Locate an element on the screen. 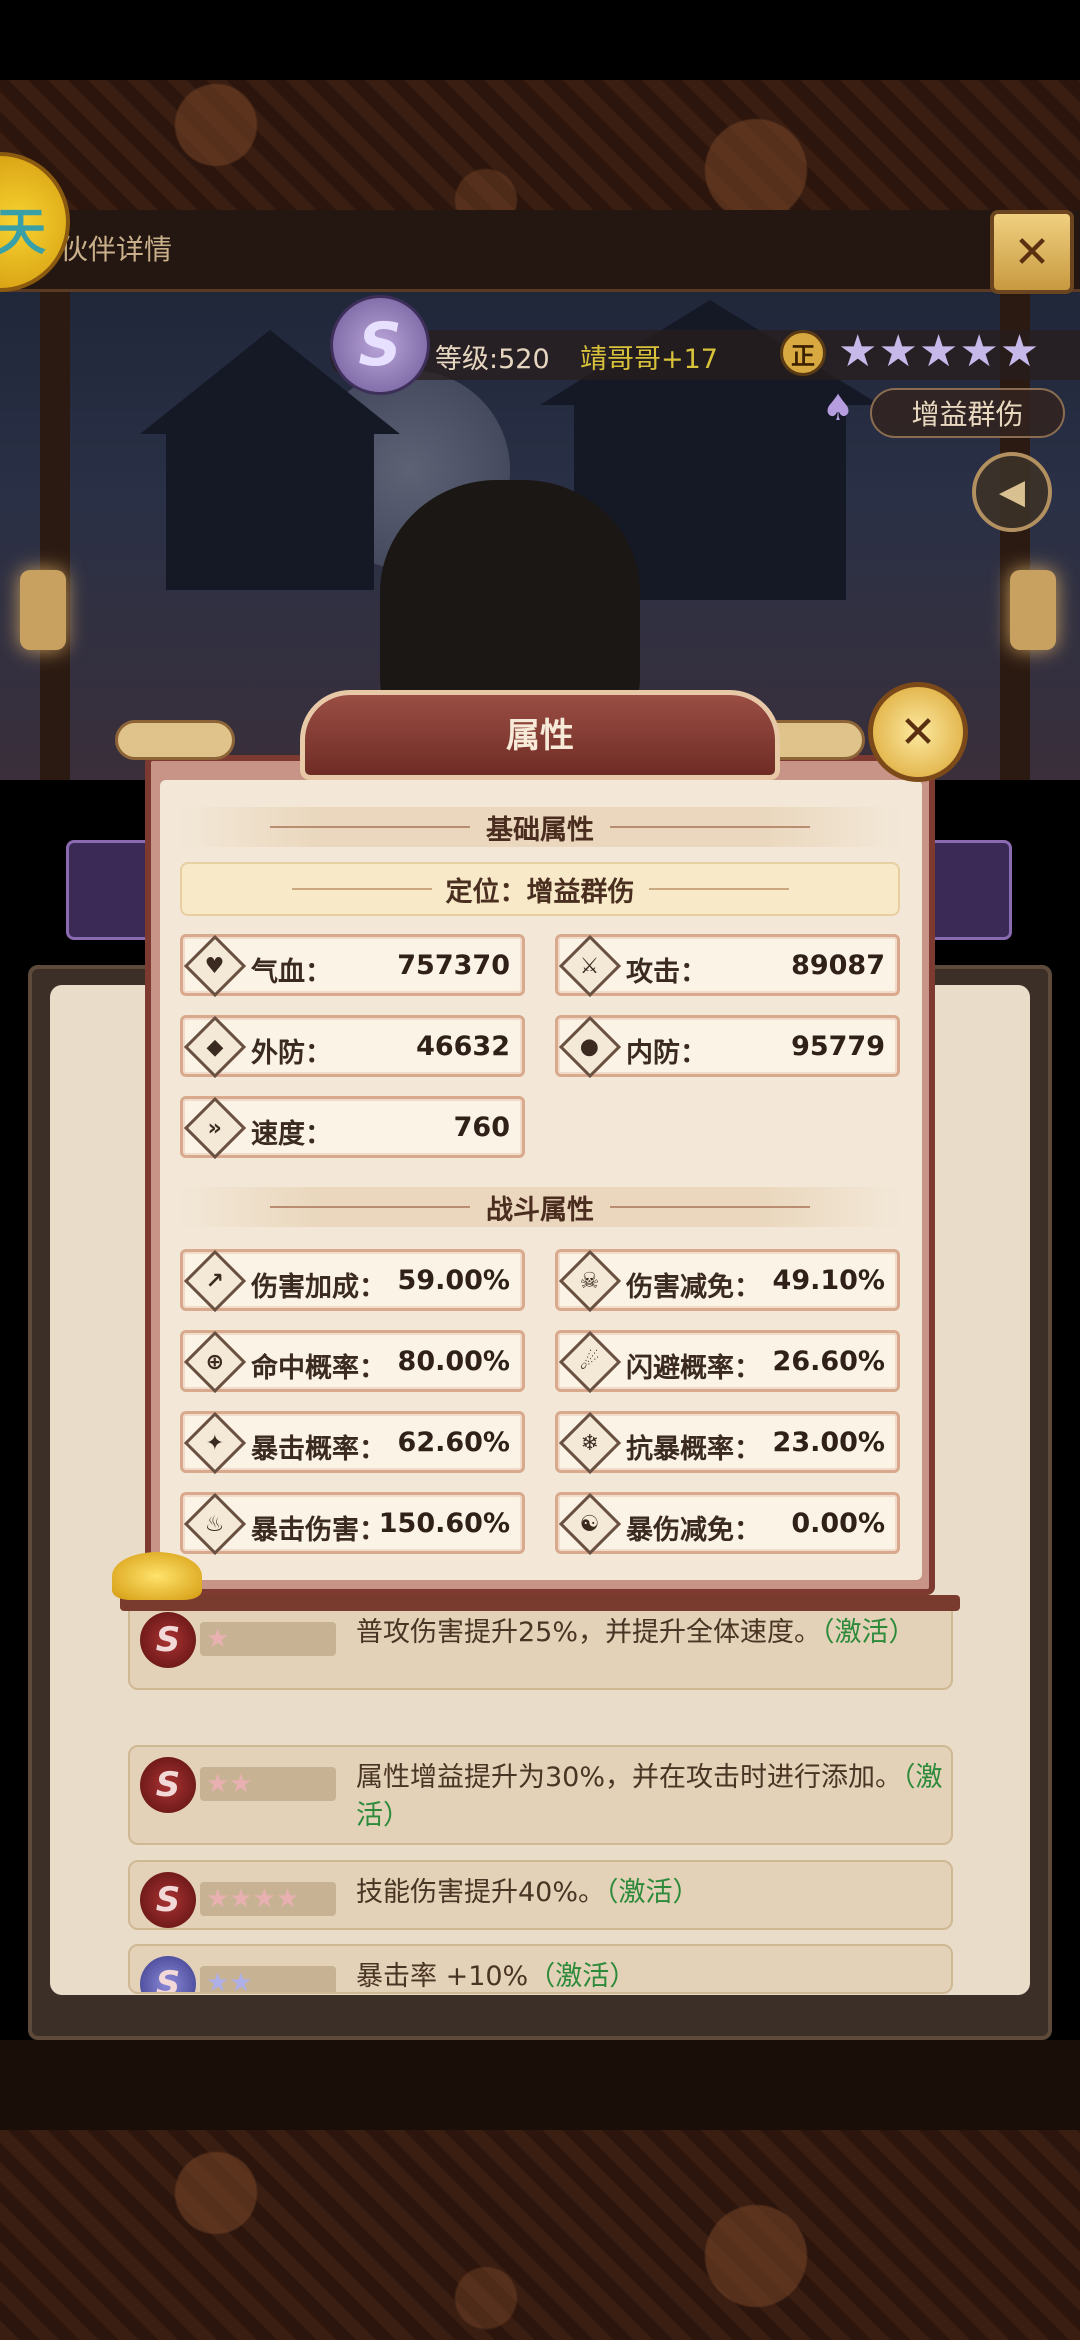 Image resolution: width=1080 pixels, height=2340 pixels. stat-label: 攻击： is located at coordinates (666, 972).